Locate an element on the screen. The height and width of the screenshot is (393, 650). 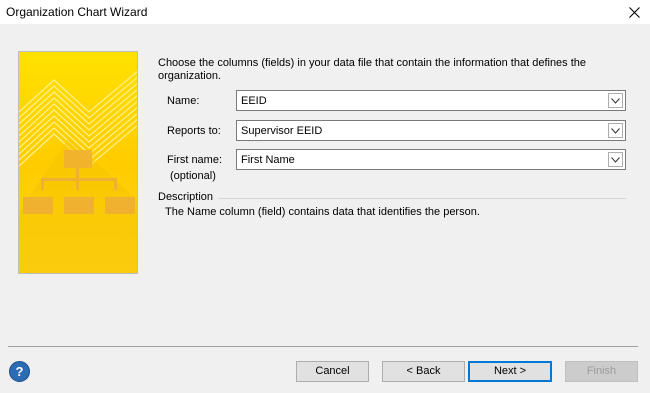
description-divider is located at coordinates (422, 198).